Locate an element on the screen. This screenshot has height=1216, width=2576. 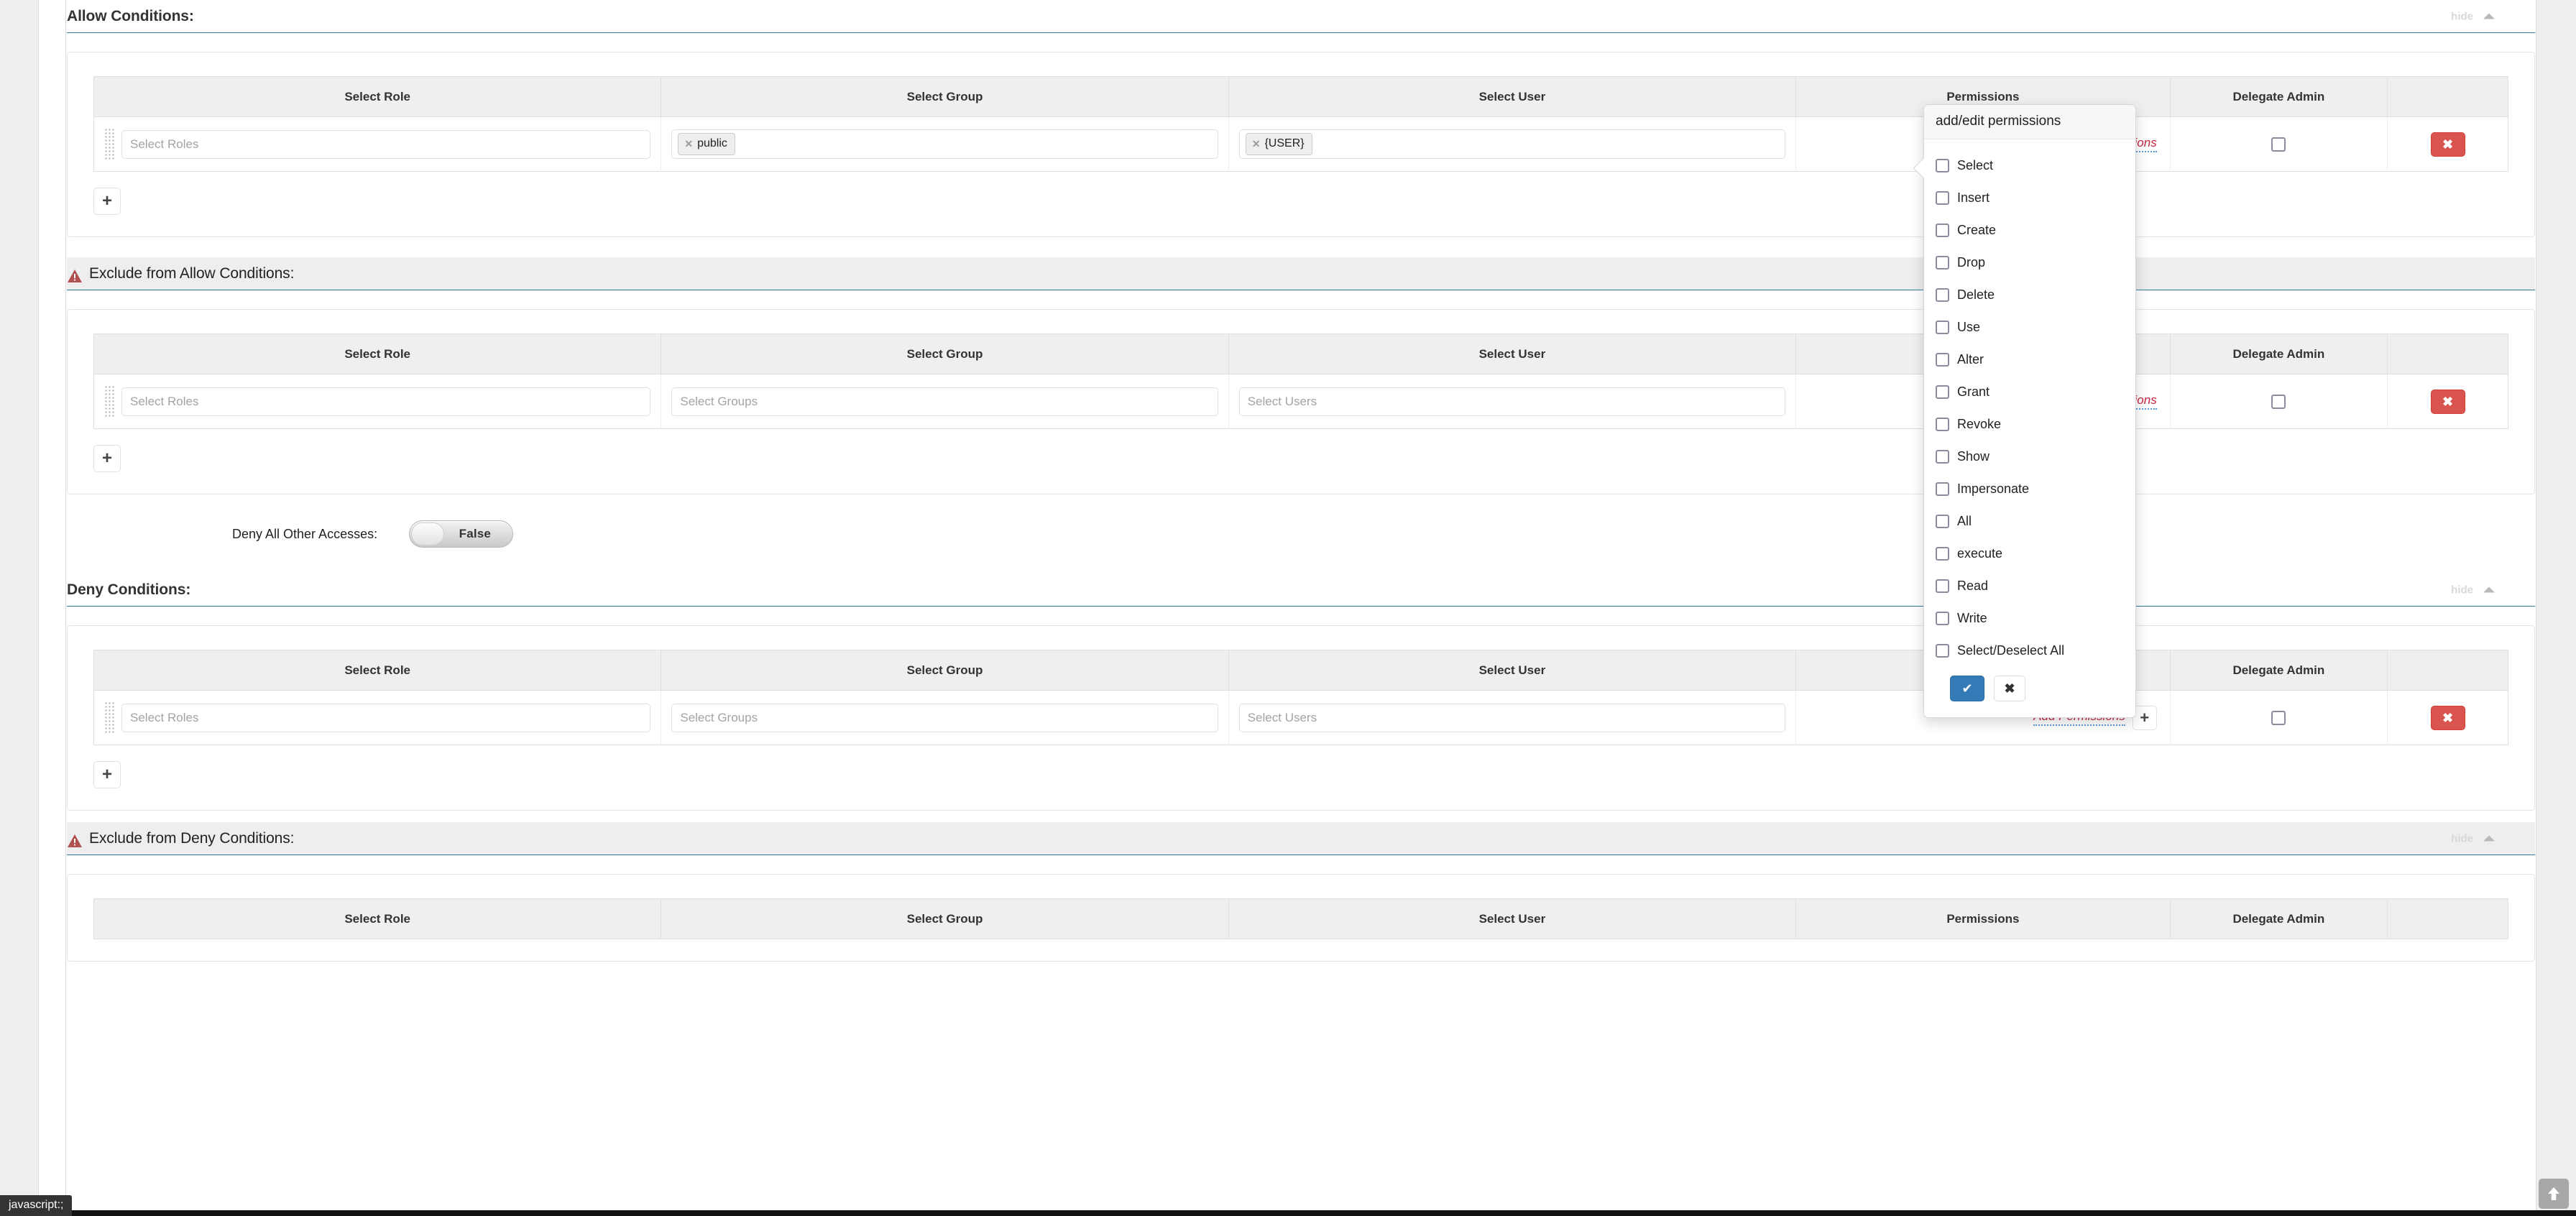
column-header-delegate-admin: Delegate Admin is located at coordinates (2279, 919).